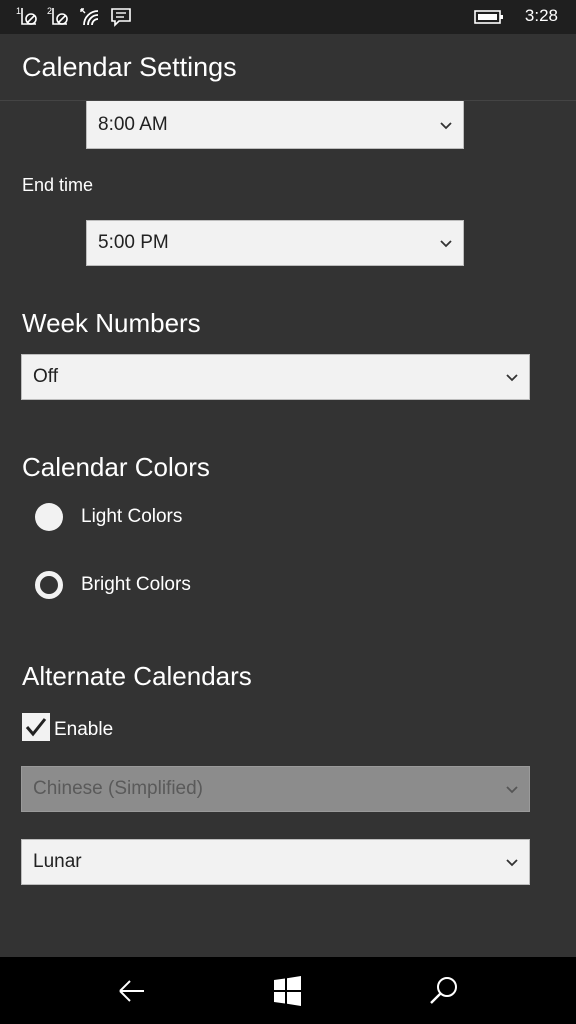 The image size is (576, 1024). I want to click on enable-checkbox, so click(36, 727).